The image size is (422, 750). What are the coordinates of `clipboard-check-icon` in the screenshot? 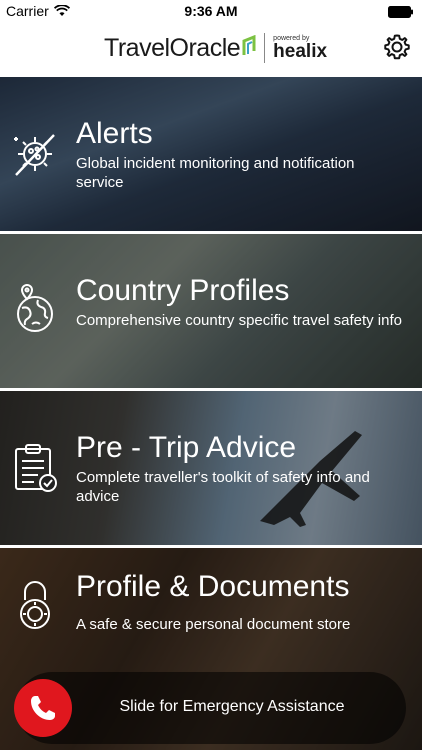 It's located at (35, 468).